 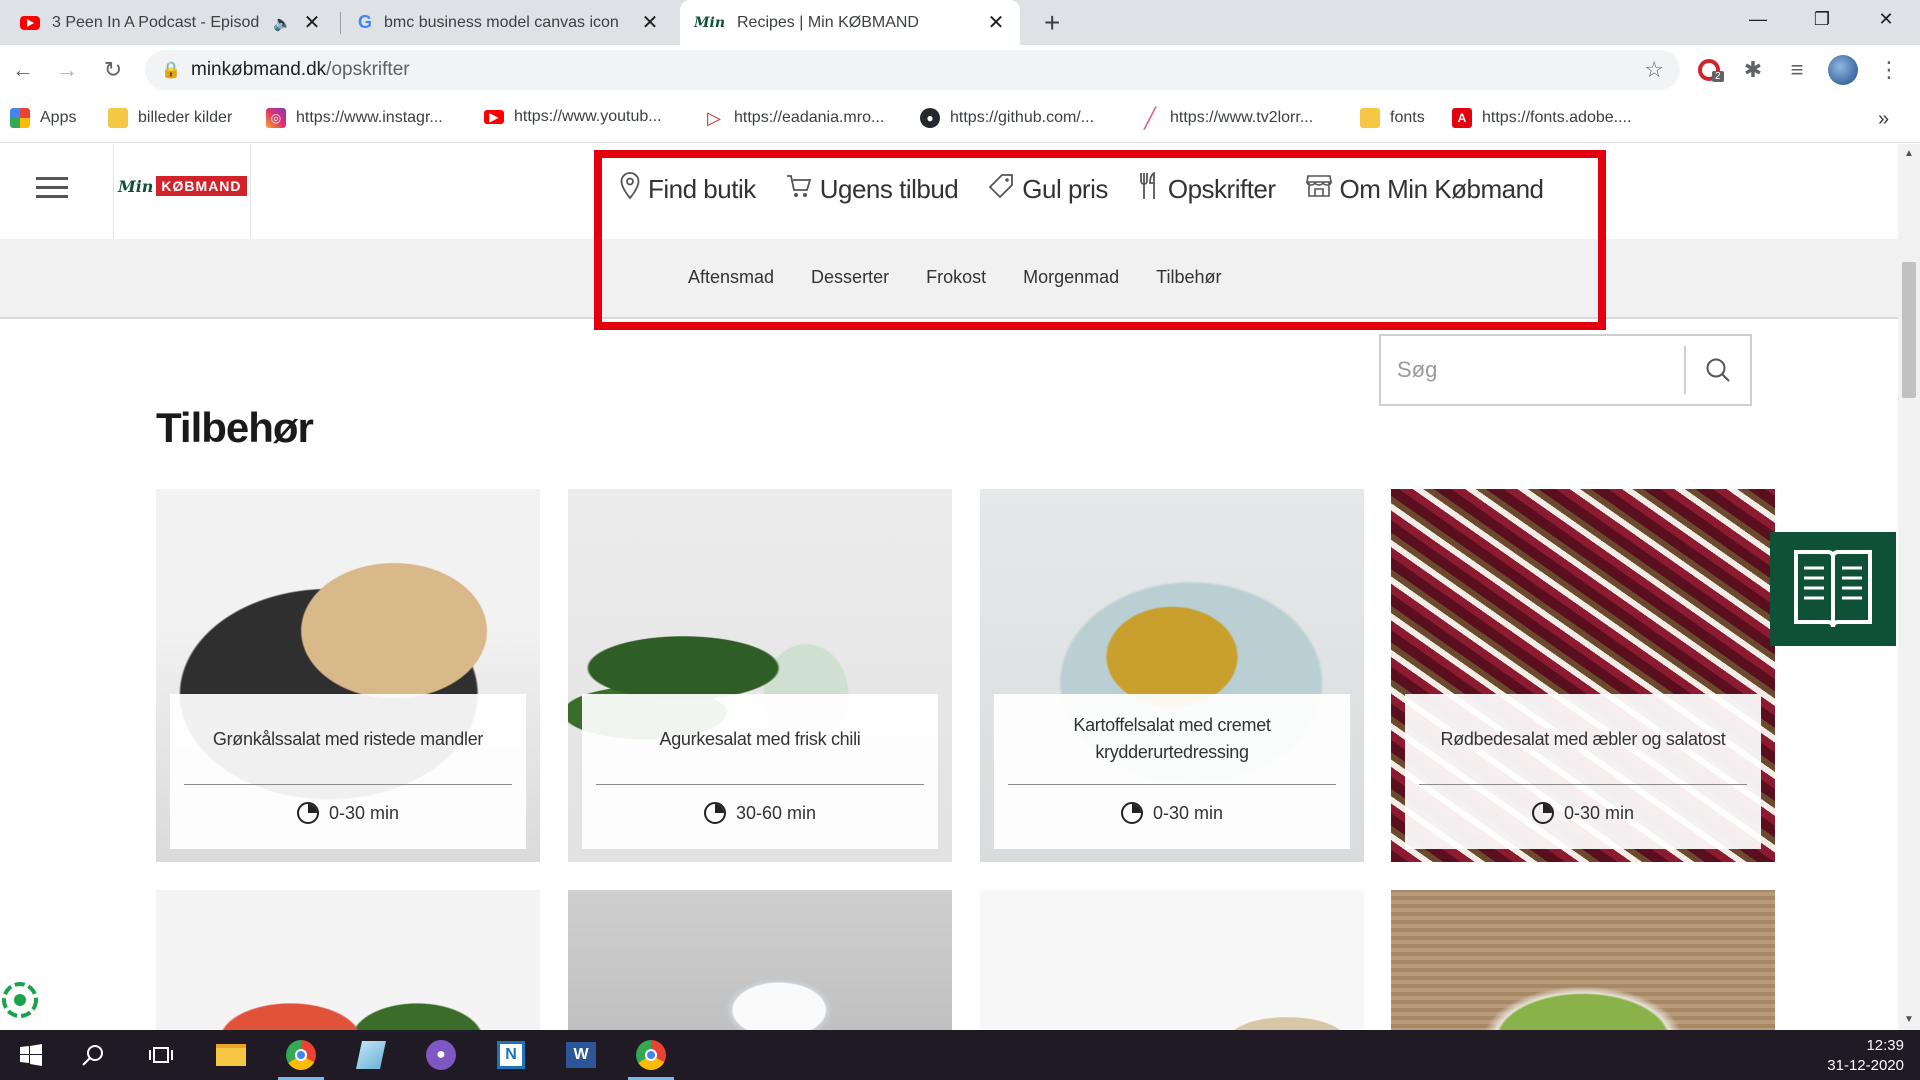 What do you see at coordinates (1797, 70) in the screenshot?
I see `media-queue-icon: ≡` at bounding box center [1797, 70].